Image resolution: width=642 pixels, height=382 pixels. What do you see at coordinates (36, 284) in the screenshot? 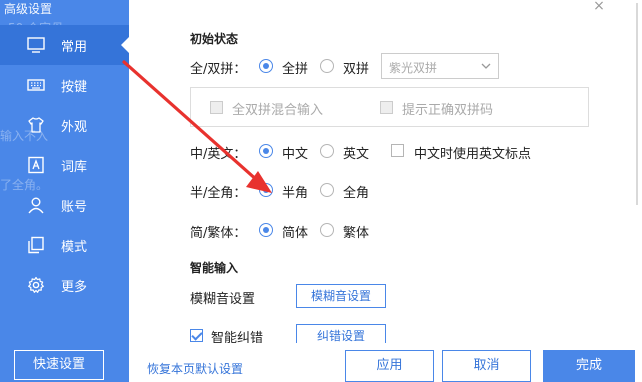
I see `gear-icon` at bounding box center [36, 284].